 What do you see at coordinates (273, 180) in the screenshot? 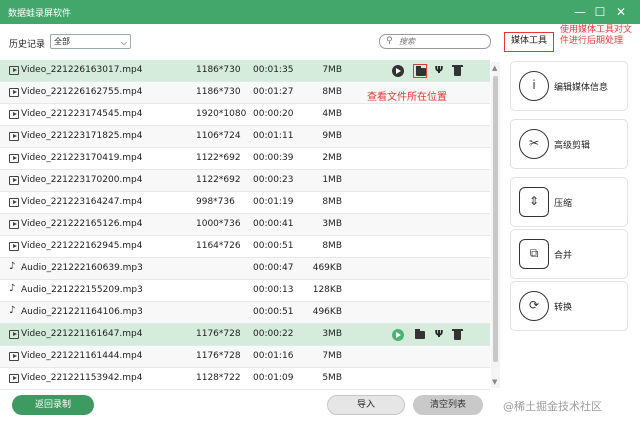
I see `file-duration: 00:00:23` at bounding box center [273, 180].